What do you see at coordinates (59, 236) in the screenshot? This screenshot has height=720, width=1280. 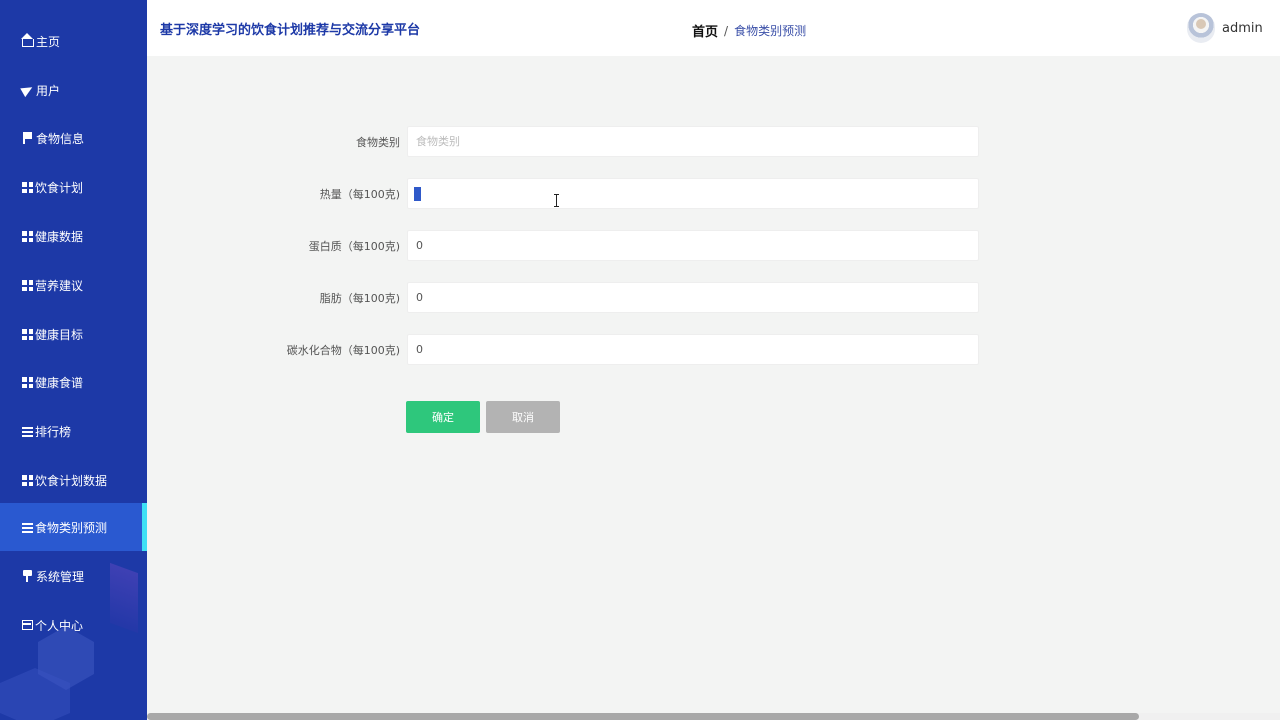 I see `sidebar-item-label: 健康数据` at bounding box center [59, 236].